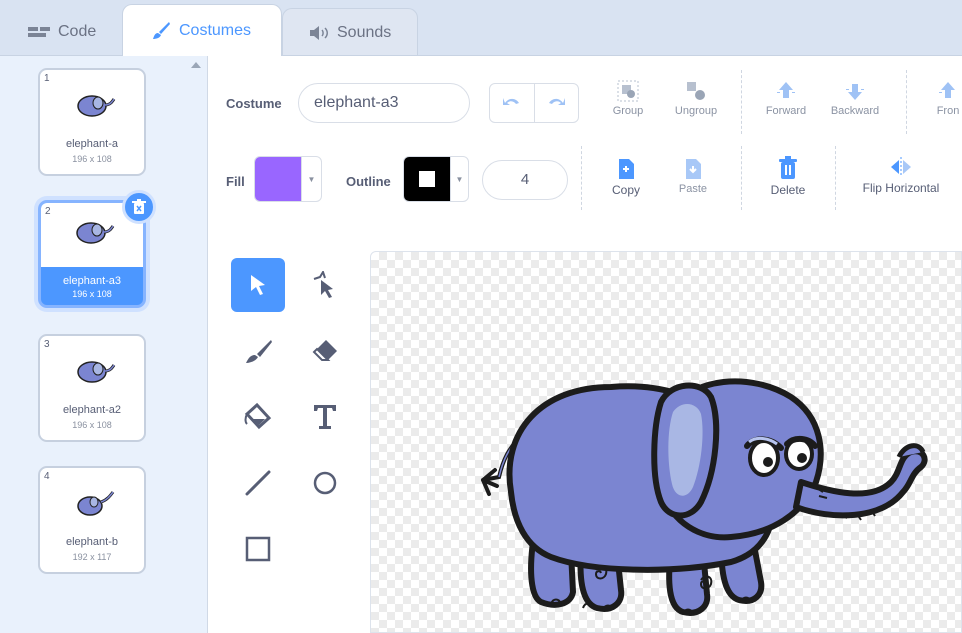 The image size is (962, 633). I want to click on paste-label: Paste, so click(693, 189).